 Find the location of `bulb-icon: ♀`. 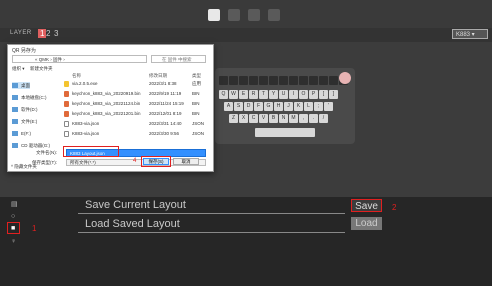

bulb-icon: ♀ is located at coordinates (14, 241).